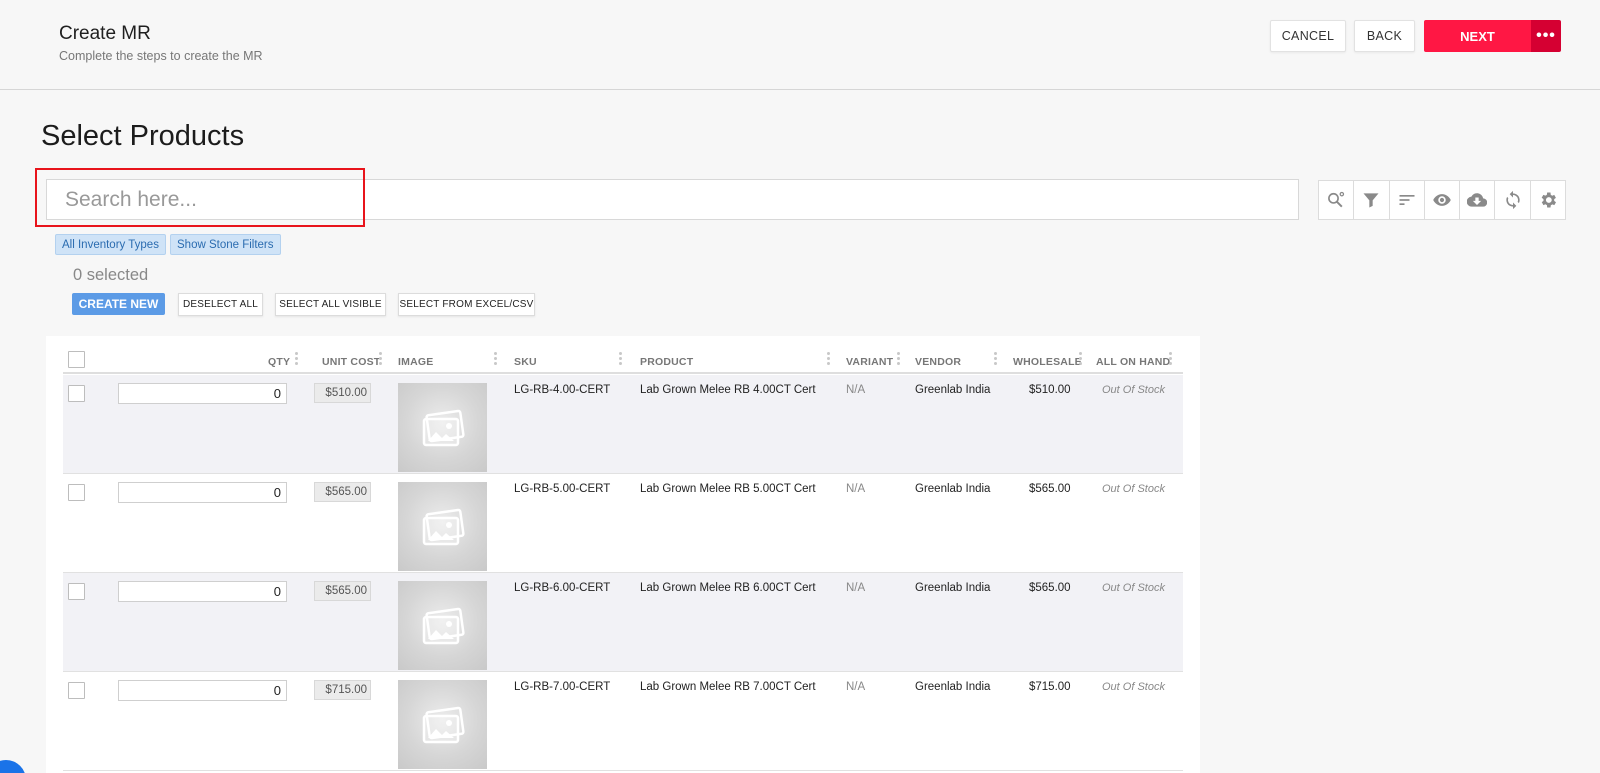  I want to click on column-header-qty: QTY, so click(279, 362).